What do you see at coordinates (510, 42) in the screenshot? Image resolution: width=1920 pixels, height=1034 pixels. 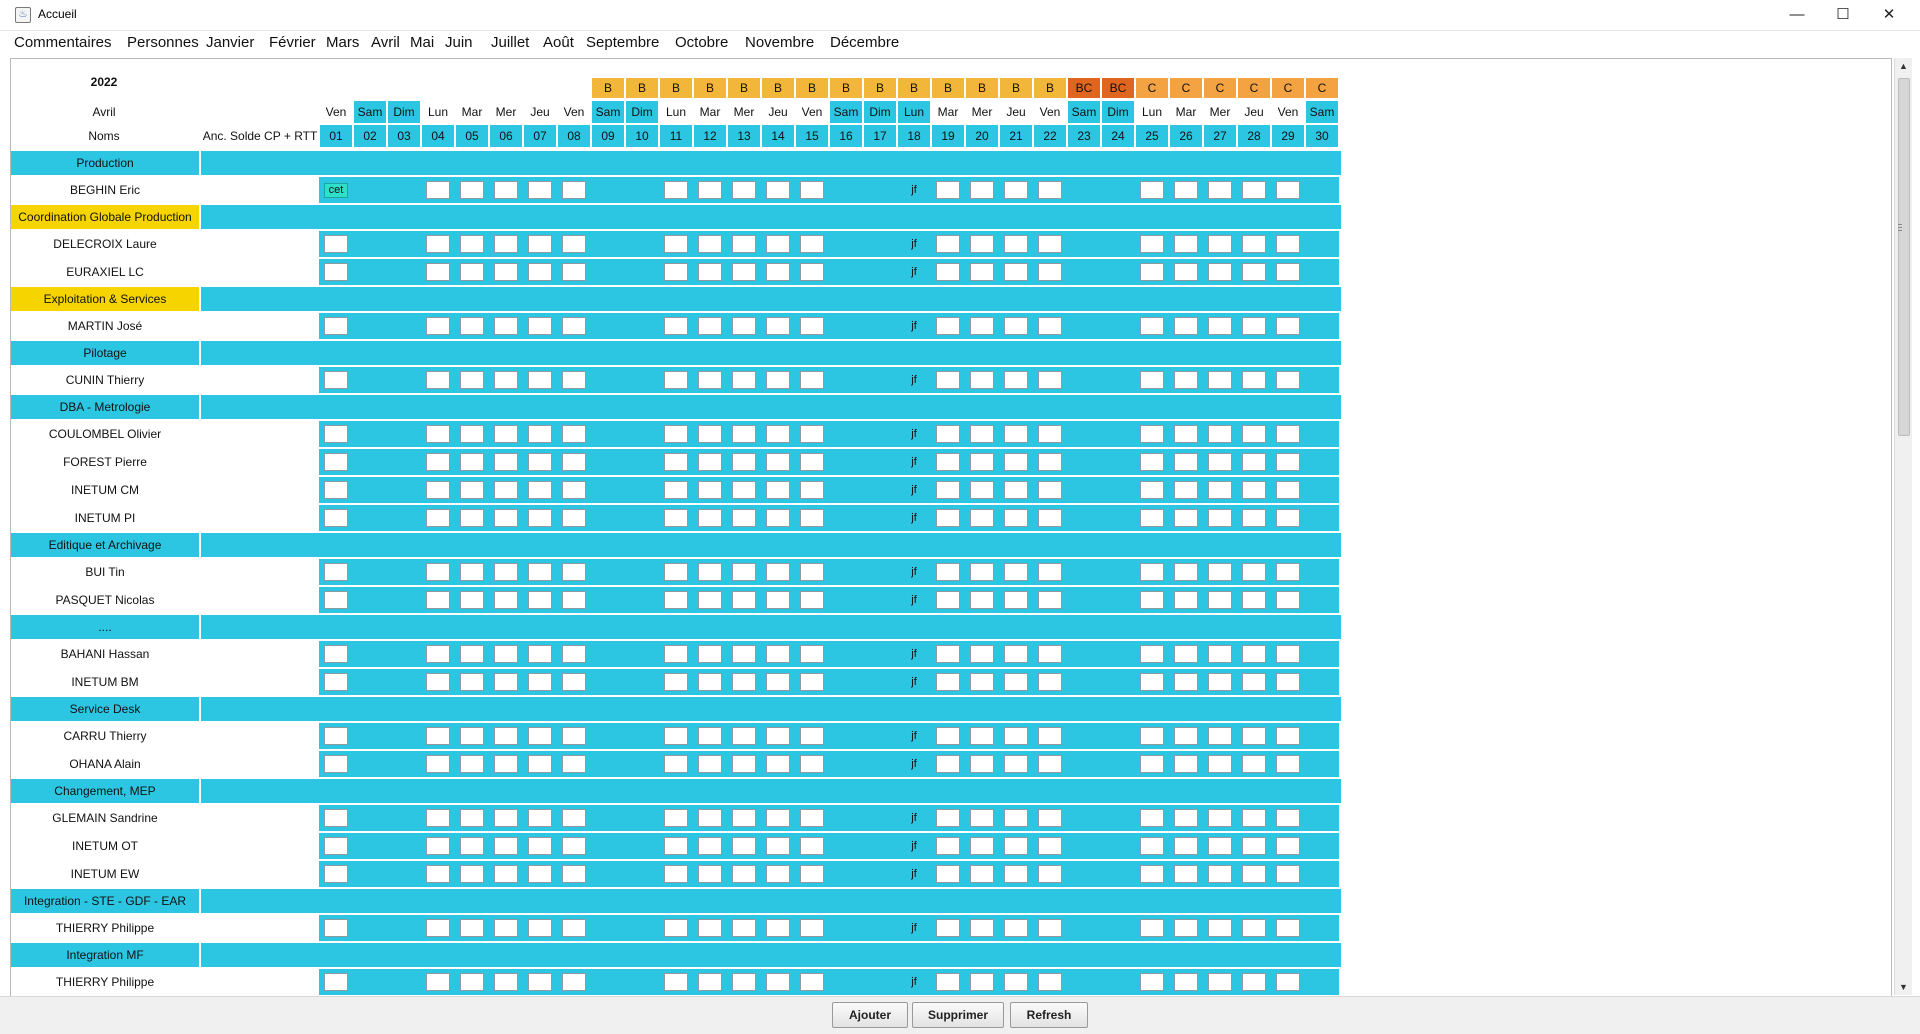 I see `menu-juillet: Juillet` at bounding box center [510, 42].